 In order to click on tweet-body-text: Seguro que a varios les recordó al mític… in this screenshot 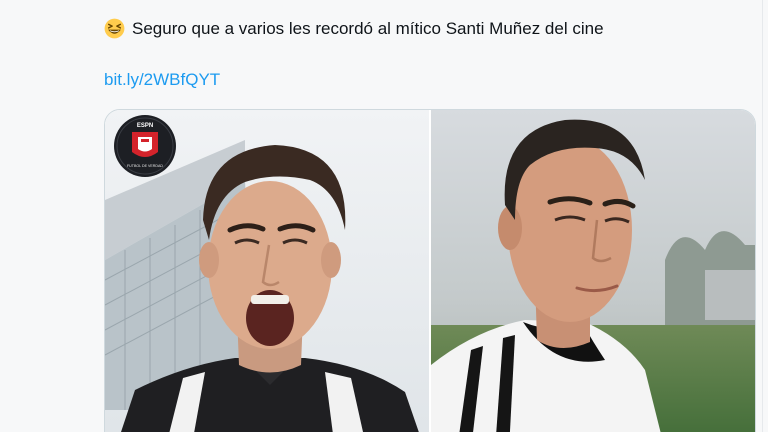, I will do `click(368, 28)`.